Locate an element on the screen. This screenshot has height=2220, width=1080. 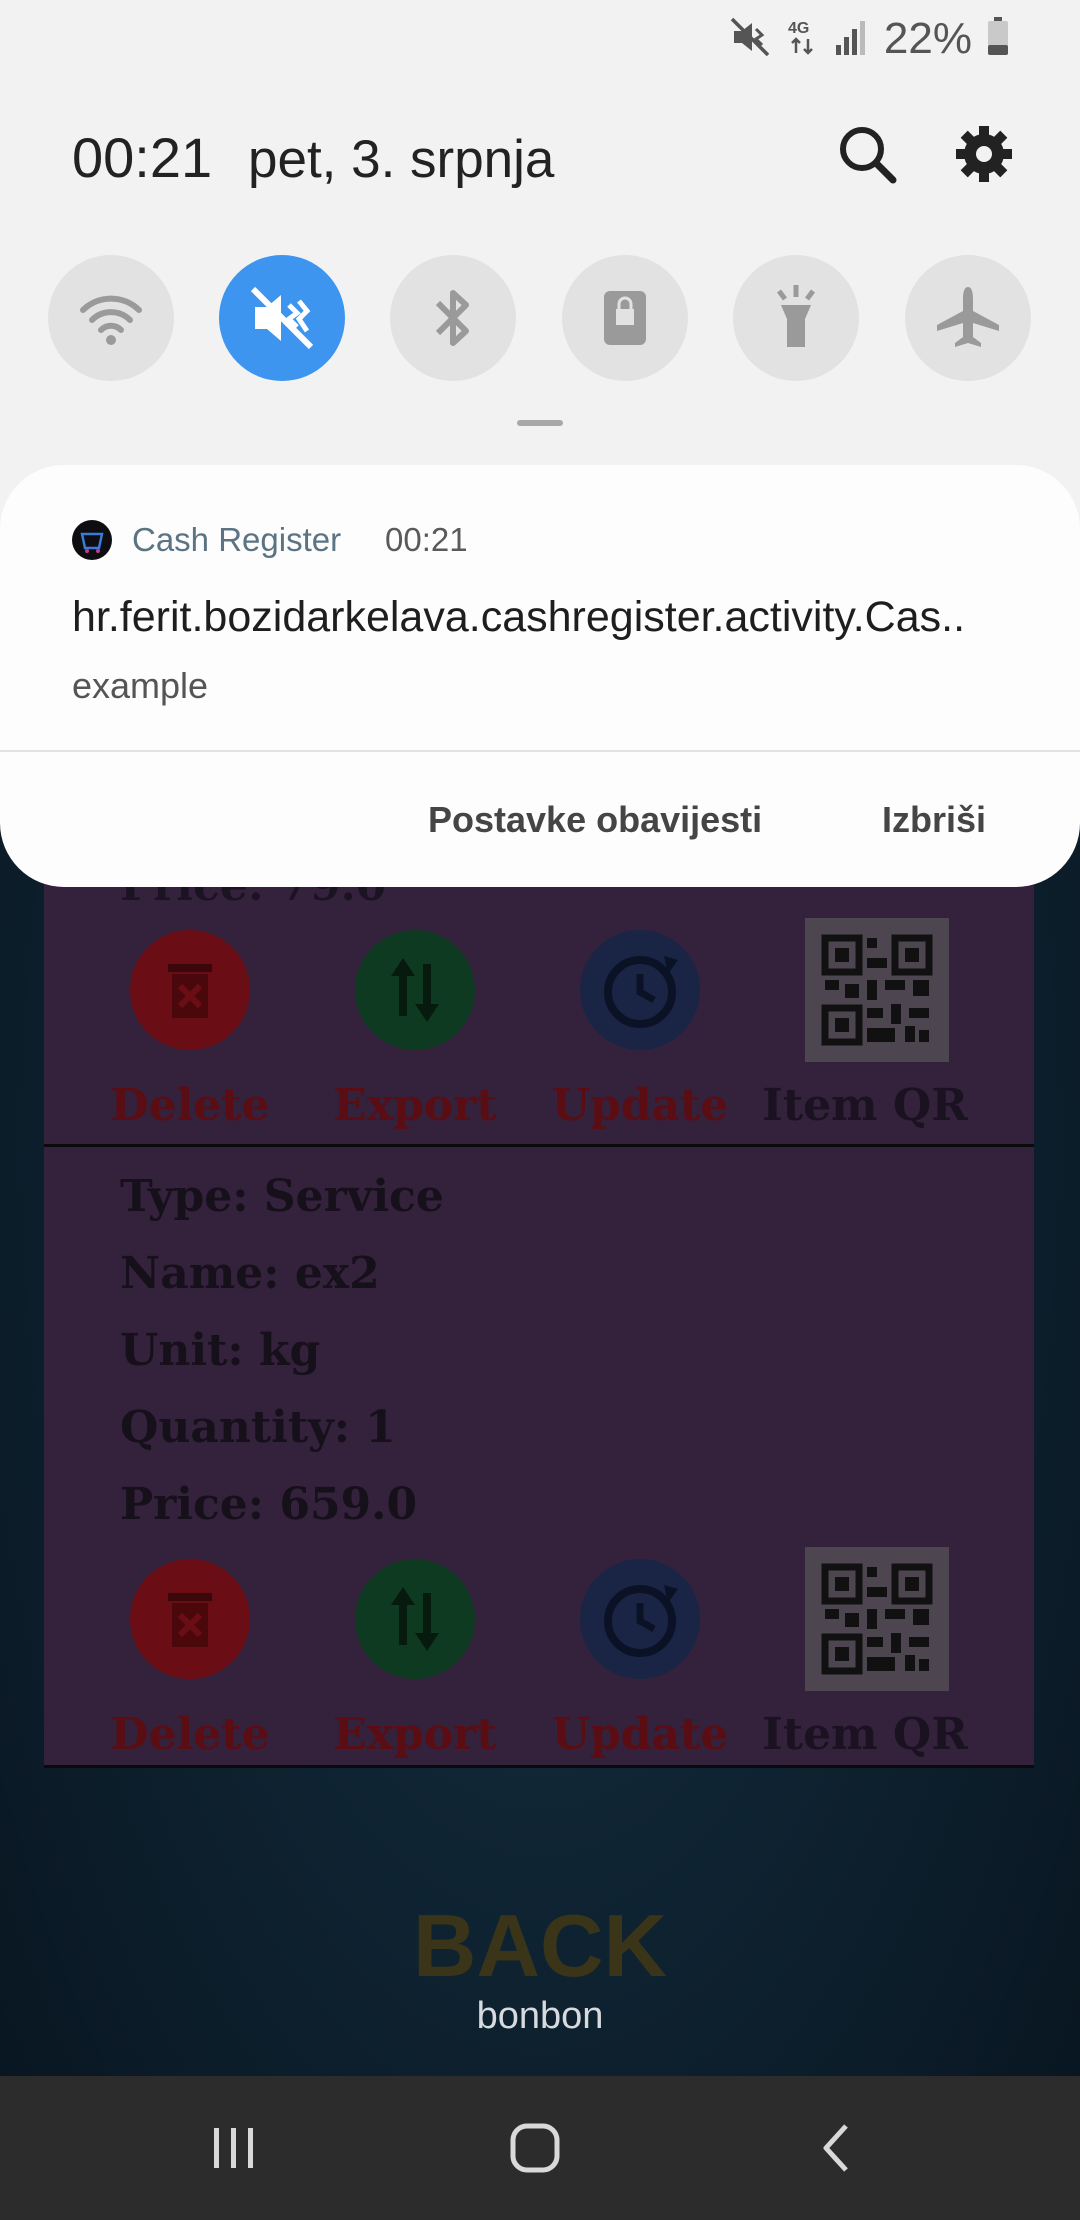
nav-back-button is located at coordinates (838, 2148).